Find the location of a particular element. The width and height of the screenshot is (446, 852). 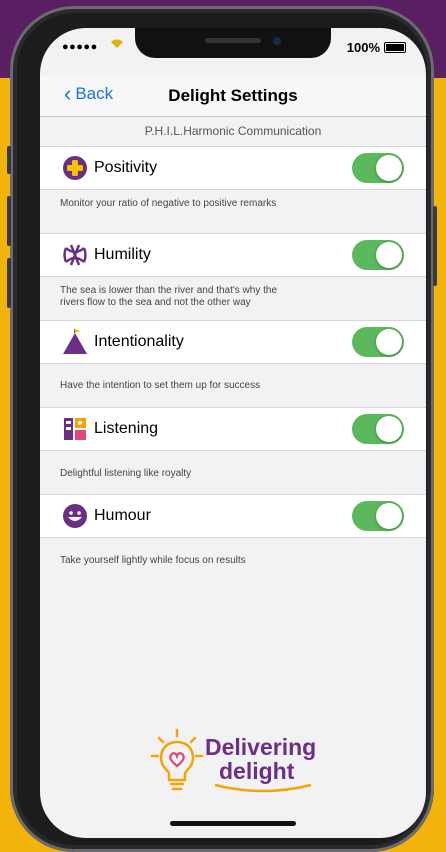

volume-down-button is located at coordinates (9, 283).